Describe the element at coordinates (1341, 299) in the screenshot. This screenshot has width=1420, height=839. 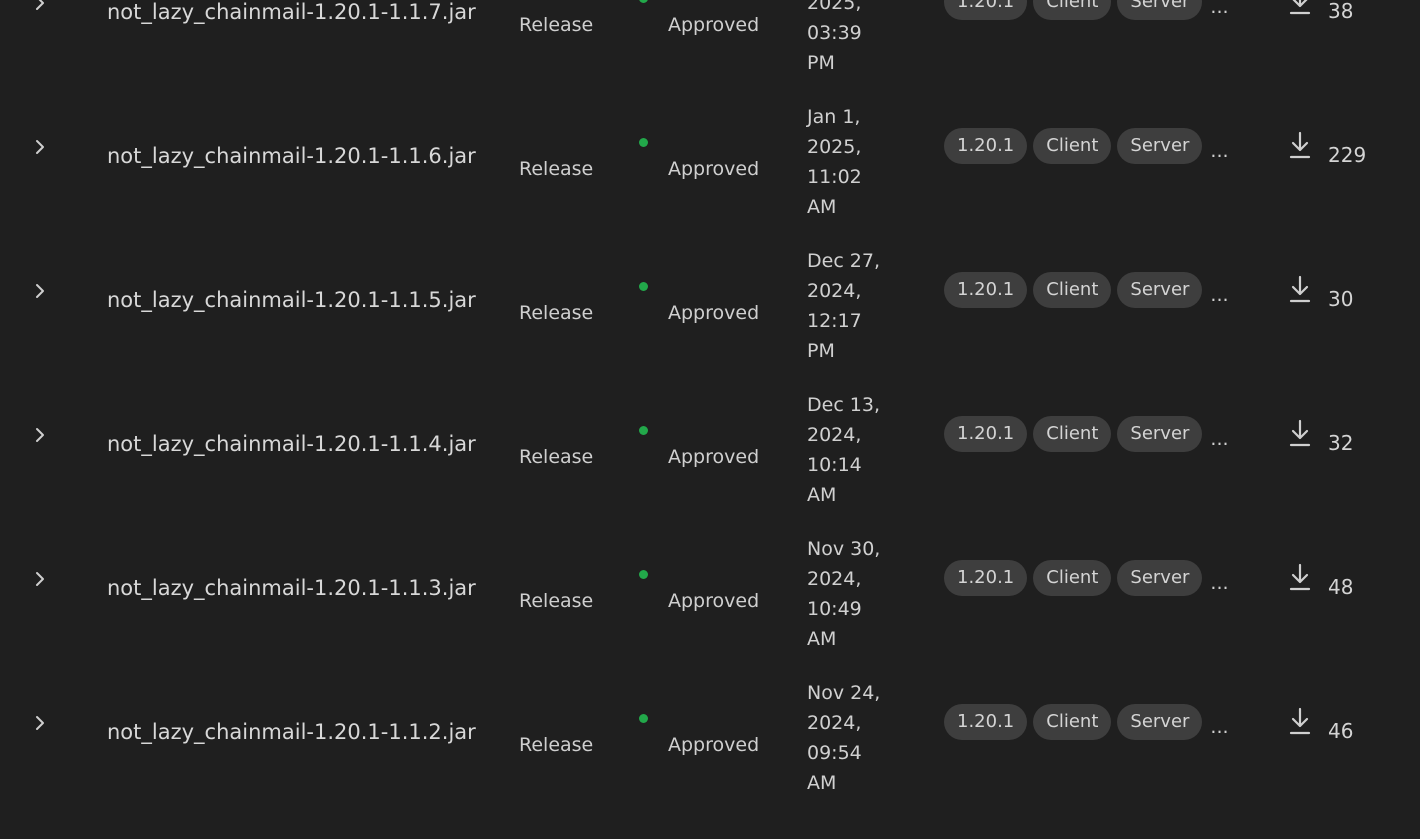
I see `download-count: 30` at that location.